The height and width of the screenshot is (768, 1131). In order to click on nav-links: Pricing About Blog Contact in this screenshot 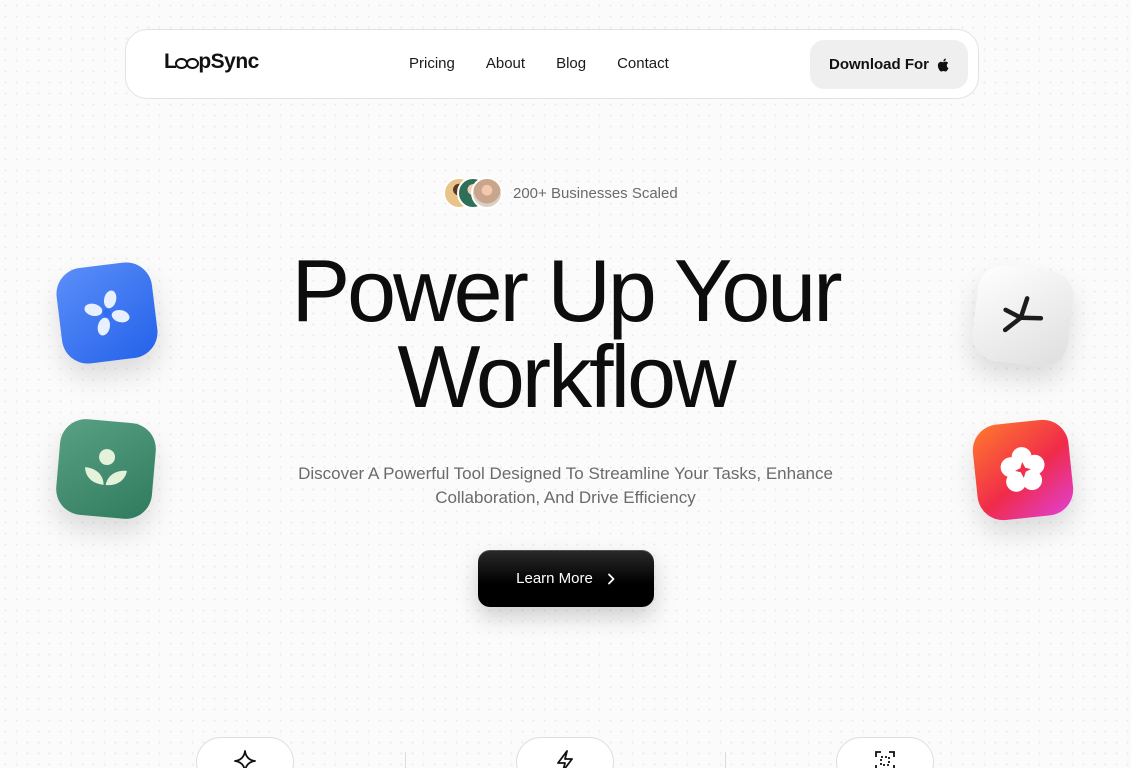, I will do `click(554, 63)`.